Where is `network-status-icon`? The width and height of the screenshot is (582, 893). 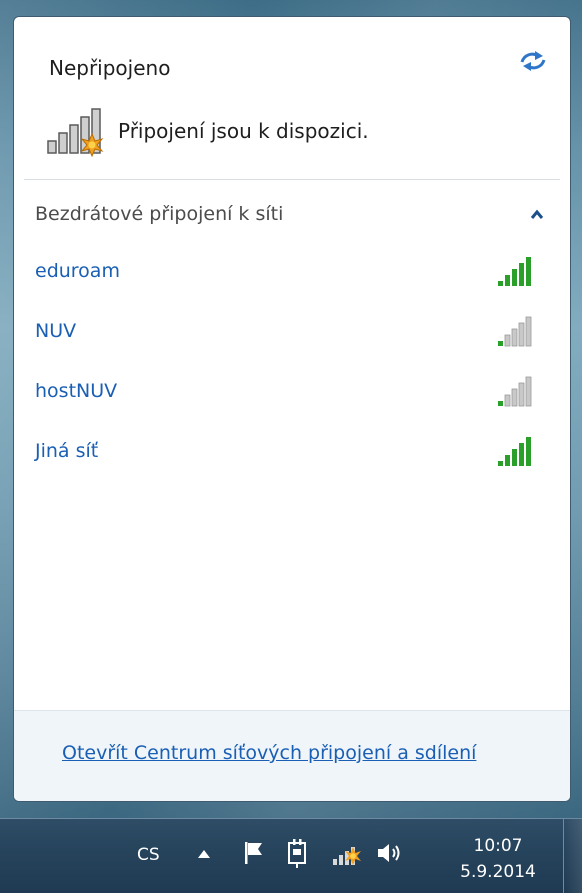 network-status-icon is located at coordinates (348, 853).